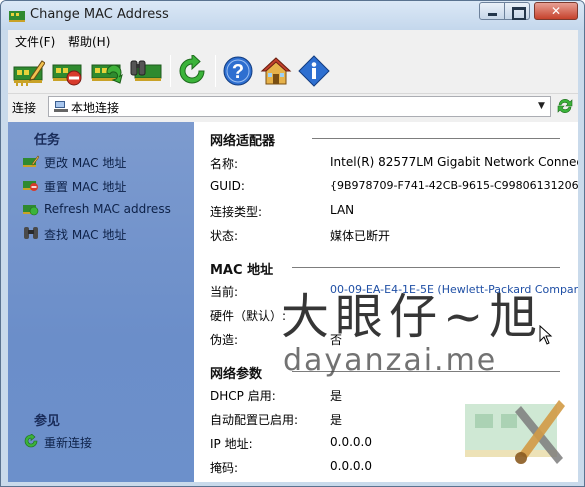 This screenshot has height=487, width=585. What do you see at coordinates (546, 335) in the screenshot?
I see `mouse-cursor-icon` at bounding box center [546, 335].